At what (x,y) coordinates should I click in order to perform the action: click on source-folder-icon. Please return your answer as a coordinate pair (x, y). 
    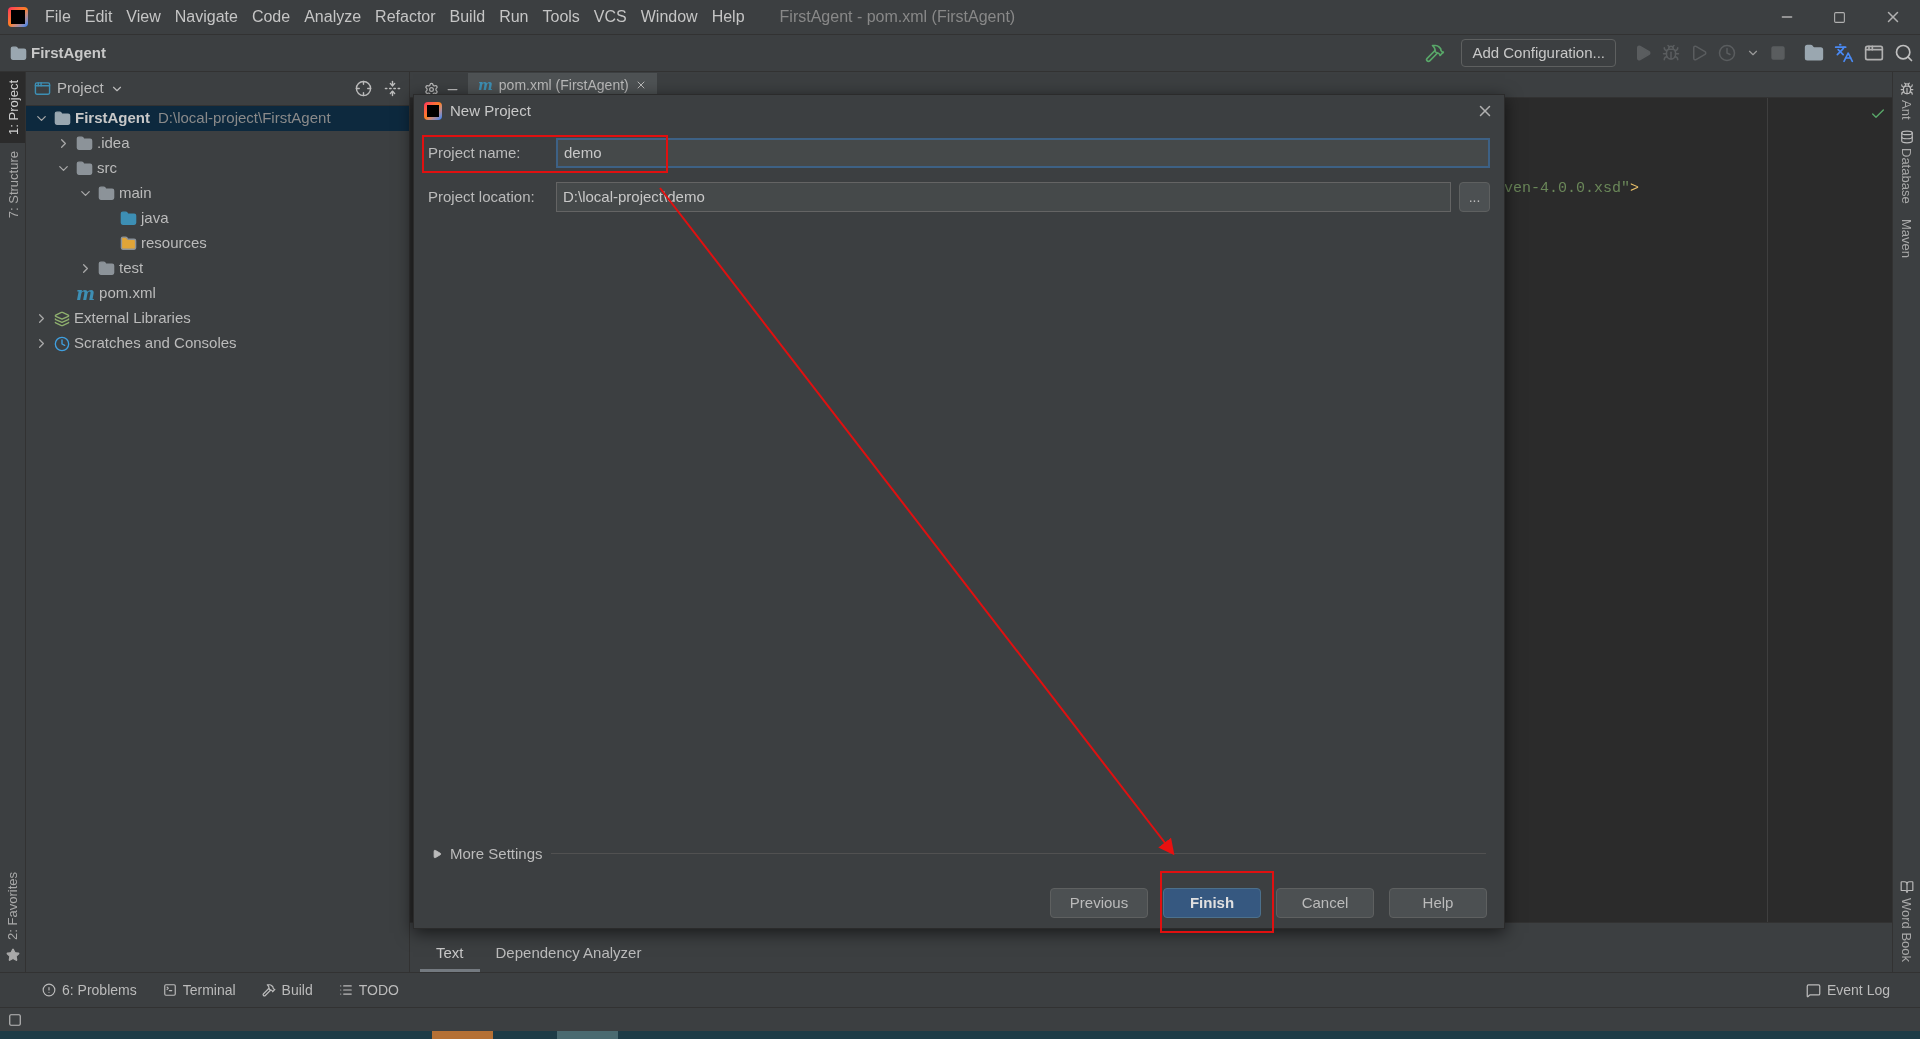
    Looking at the image, I should click on (128, 218).